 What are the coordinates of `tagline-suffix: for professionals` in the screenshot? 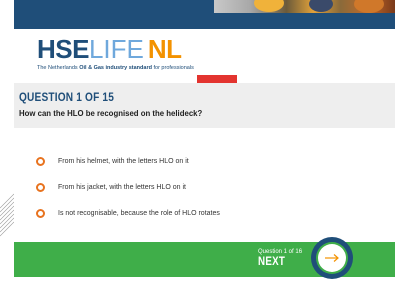 It's located at (172, 68).